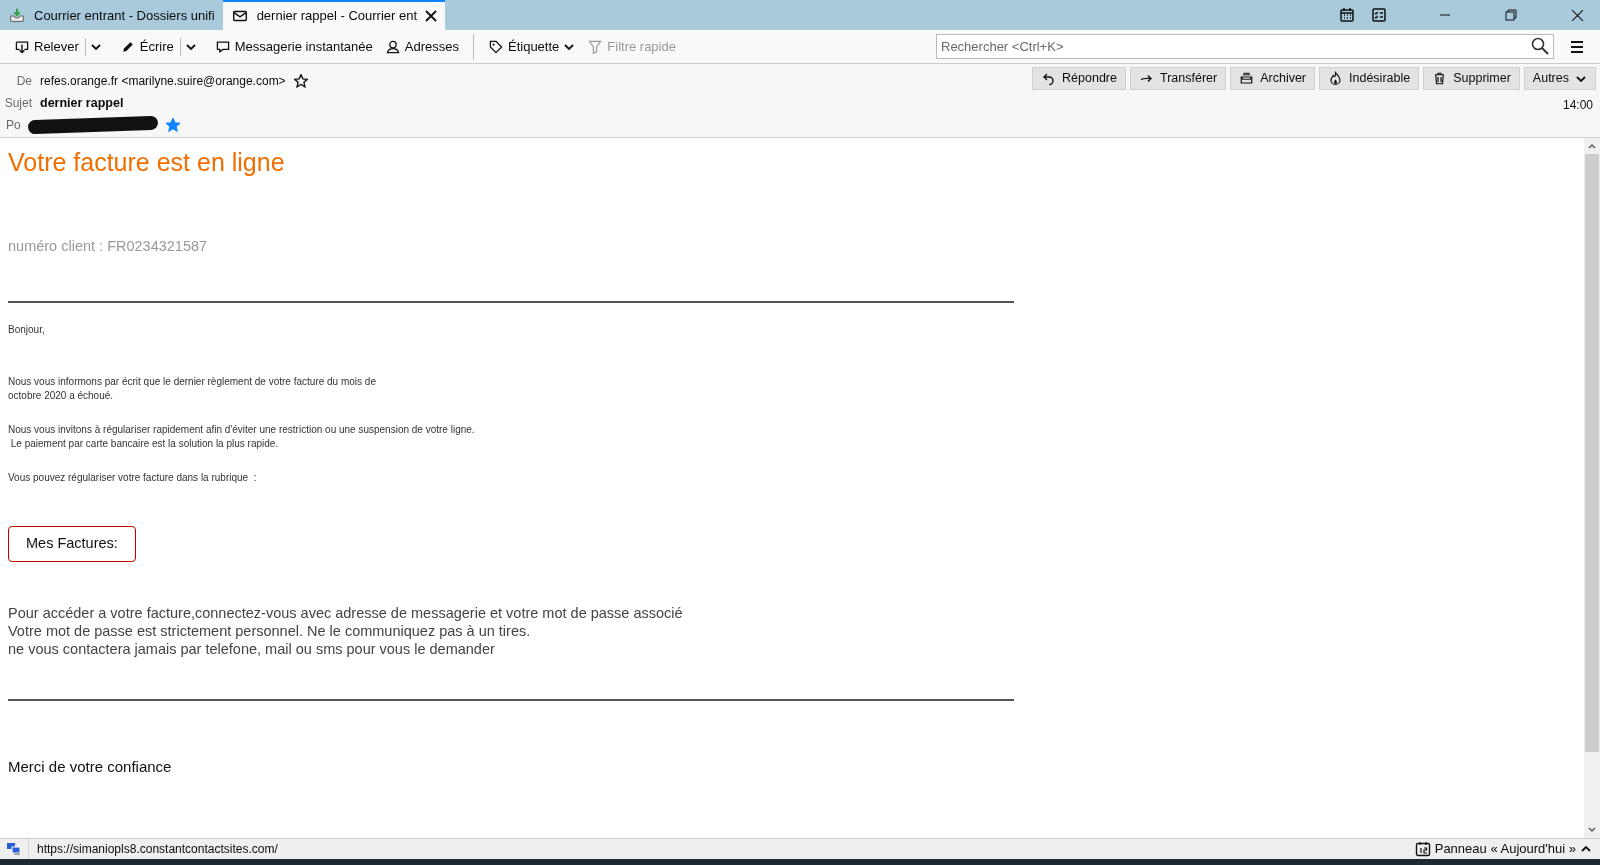  Describe the element at coordinates (17, 103) in the screenshot. I see `field-label: Sujet` at that location.